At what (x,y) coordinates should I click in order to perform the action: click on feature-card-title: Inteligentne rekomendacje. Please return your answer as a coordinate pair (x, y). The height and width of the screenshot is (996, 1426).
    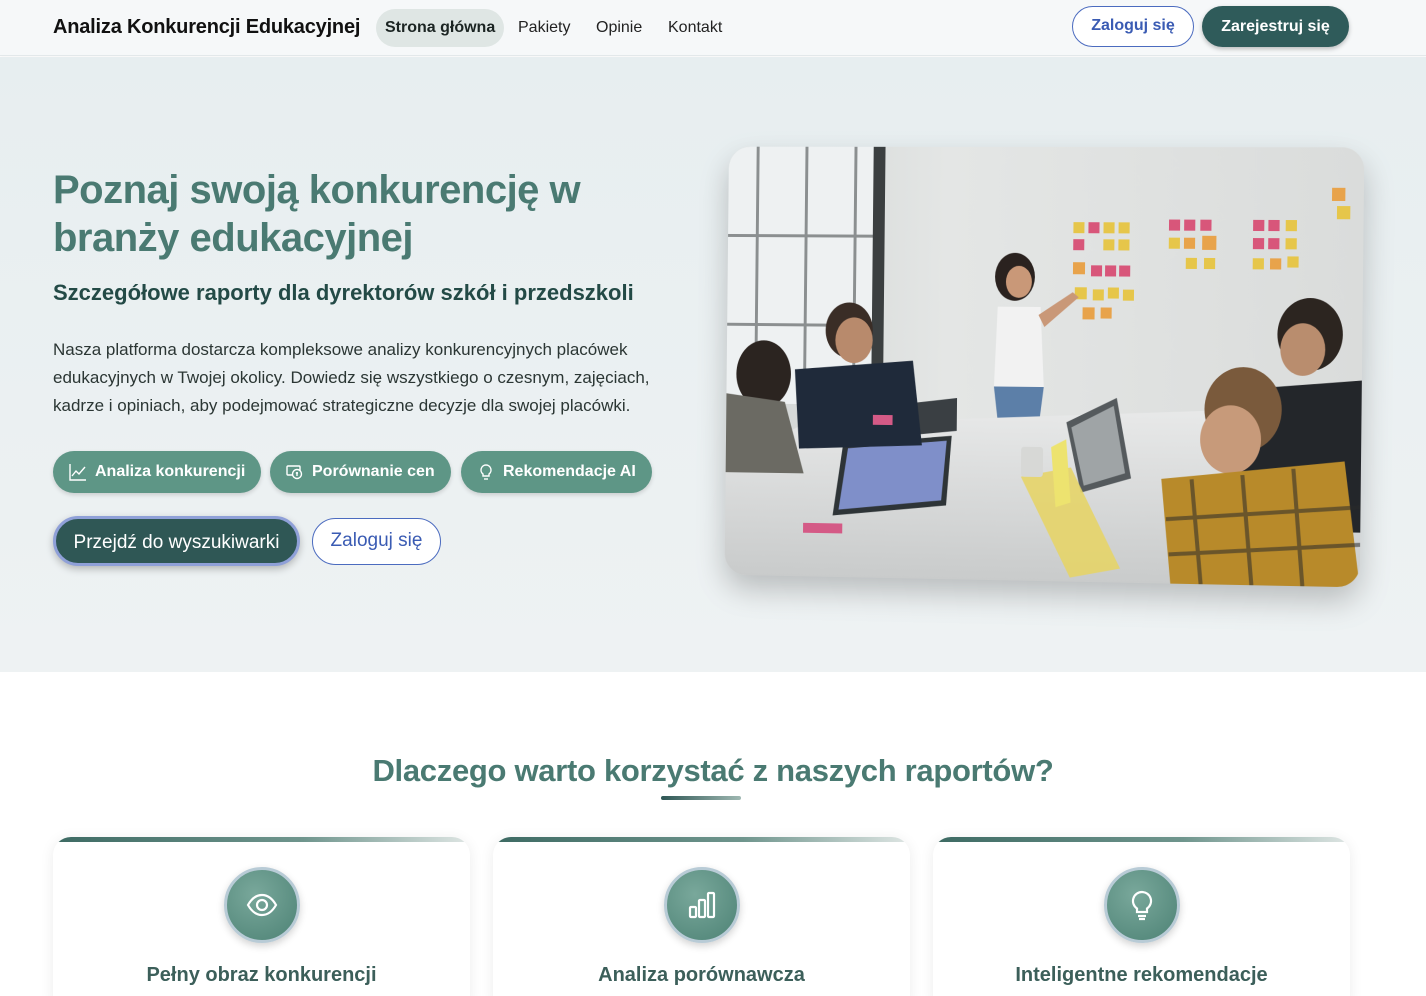
    Looking at the image, I should click on (1141, 975).